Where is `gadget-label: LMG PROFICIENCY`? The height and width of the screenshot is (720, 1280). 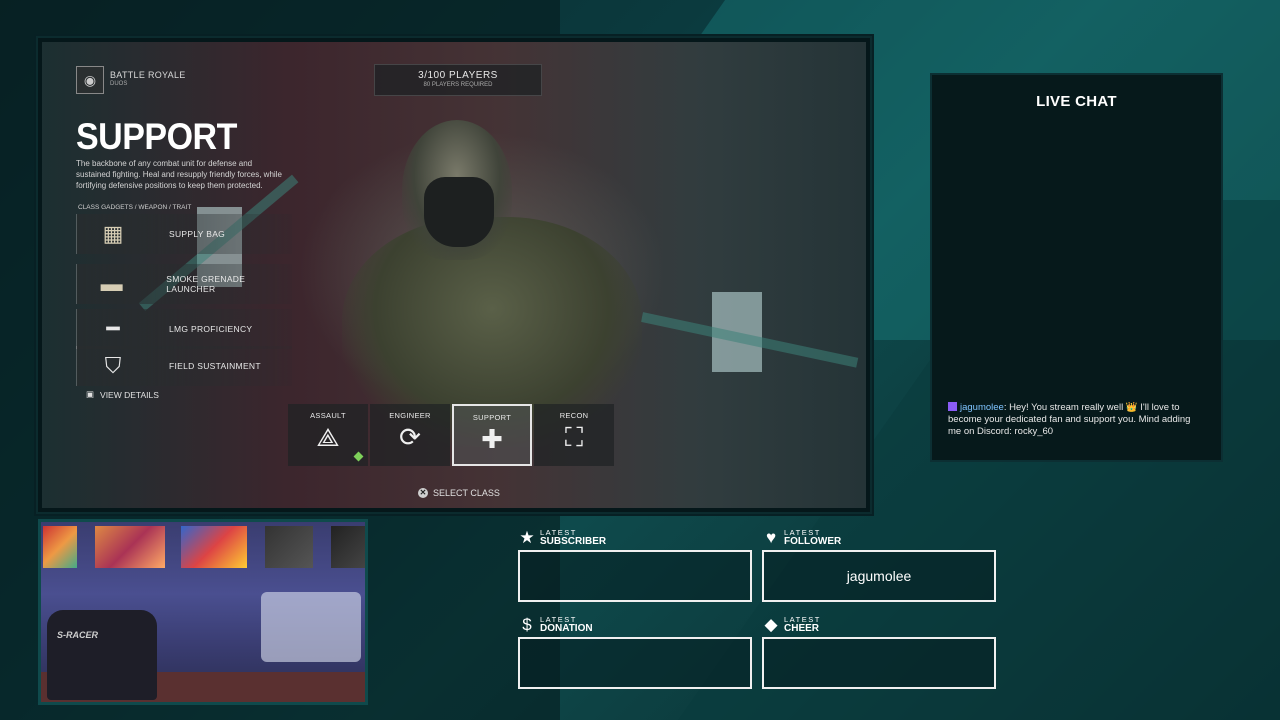
gadget-label: LMG PROFICIENCY is located at coordinates (211, 329).